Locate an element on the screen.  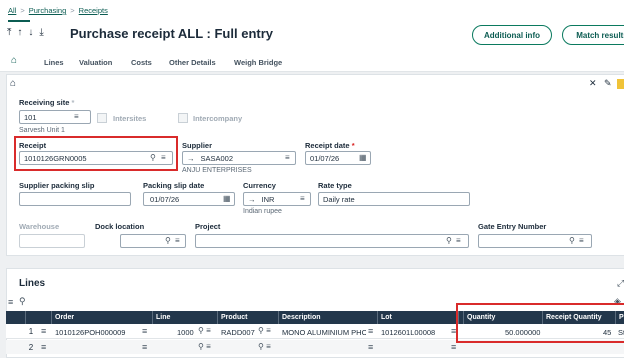
supplier-name: ANJU ENTERPRISES is located at coordinates (217, 170).